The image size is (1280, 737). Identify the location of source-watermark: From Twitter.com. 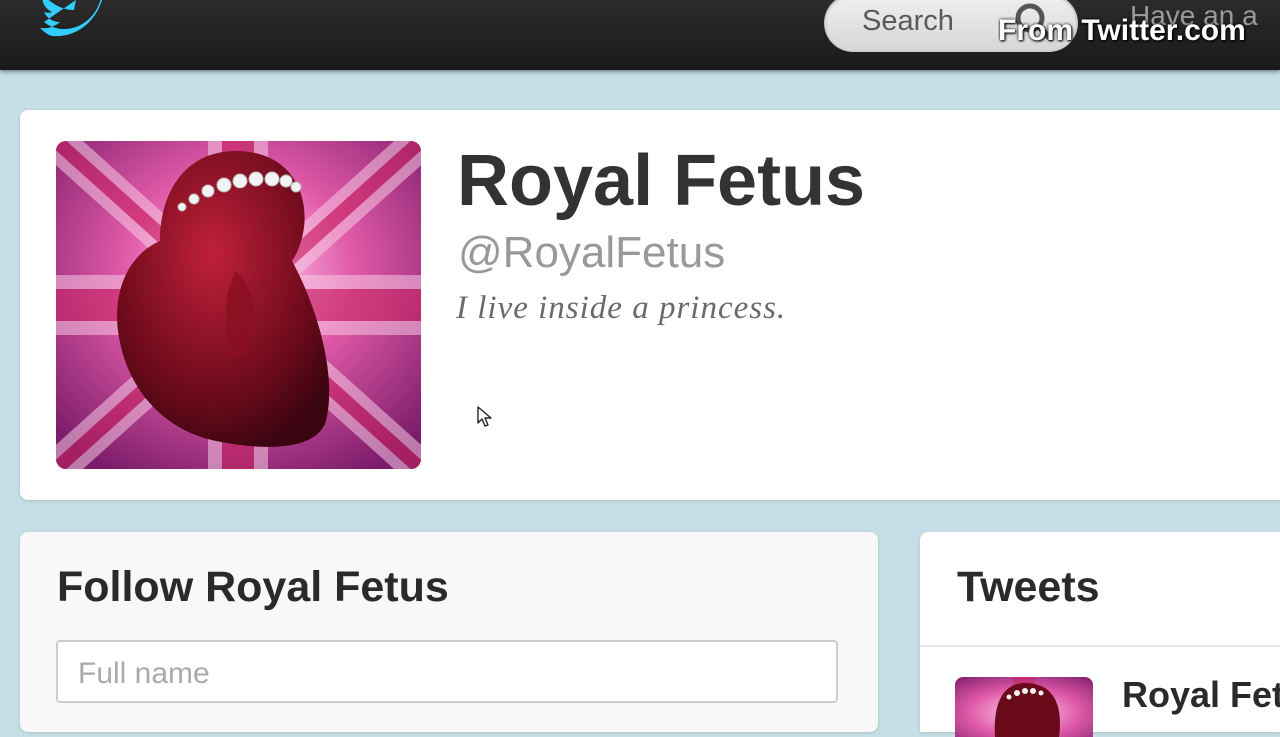
(1122, 30).